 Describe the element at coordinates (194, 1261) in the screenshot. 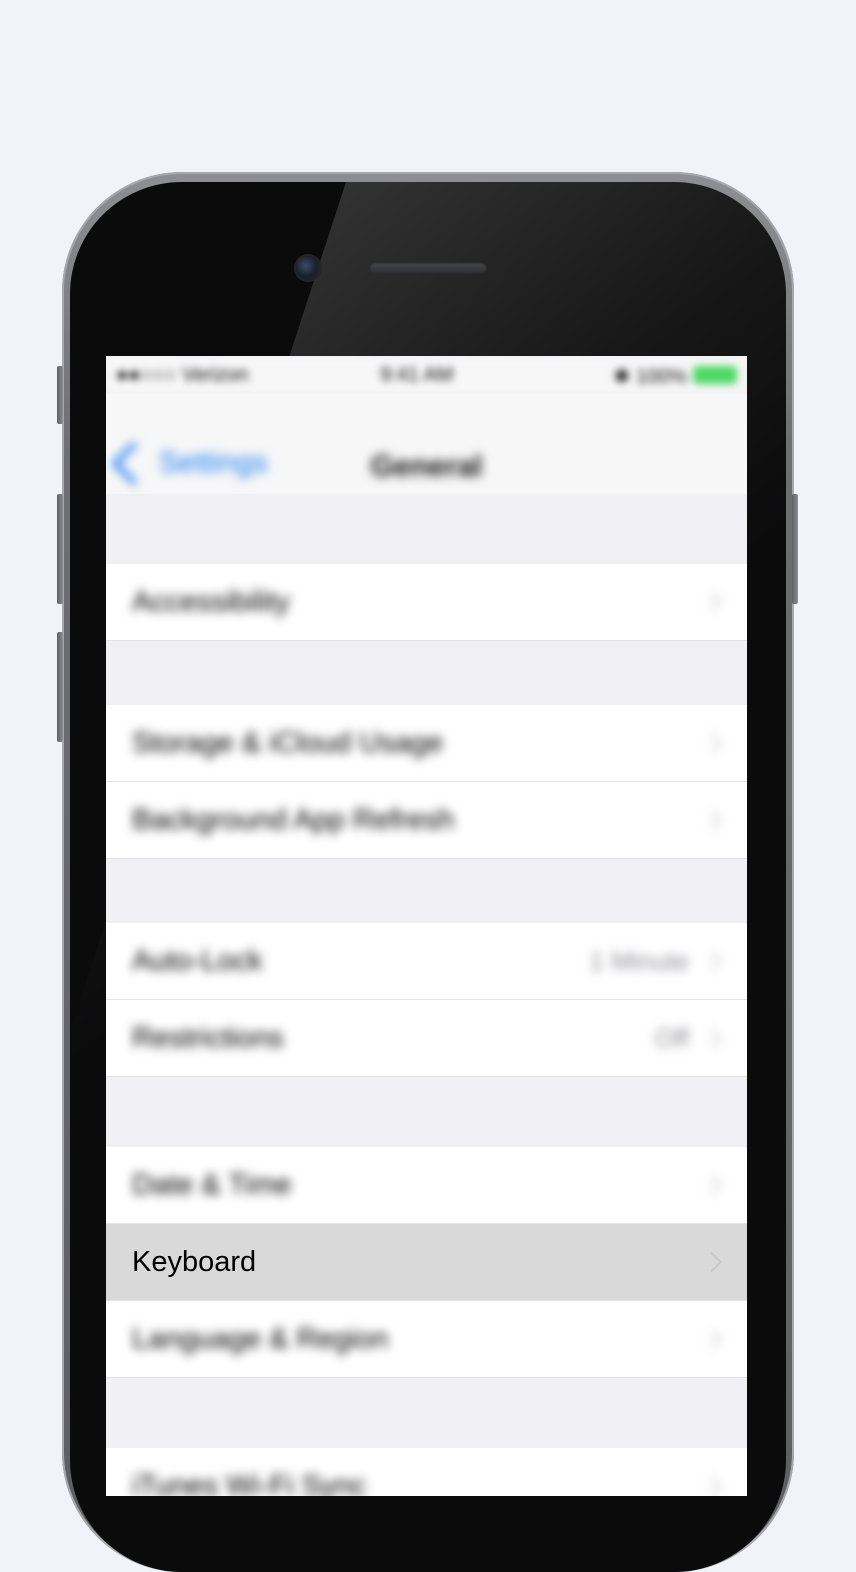

I see `row-label: Keyboard` at that location.